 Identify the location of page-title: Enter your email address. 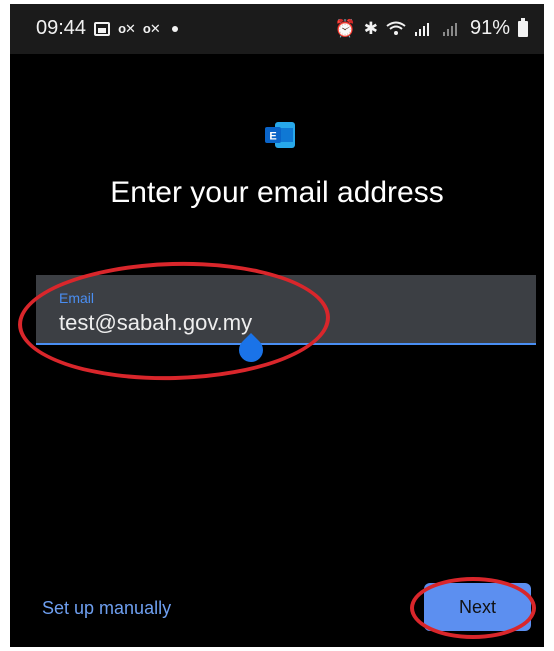
(277, 192).